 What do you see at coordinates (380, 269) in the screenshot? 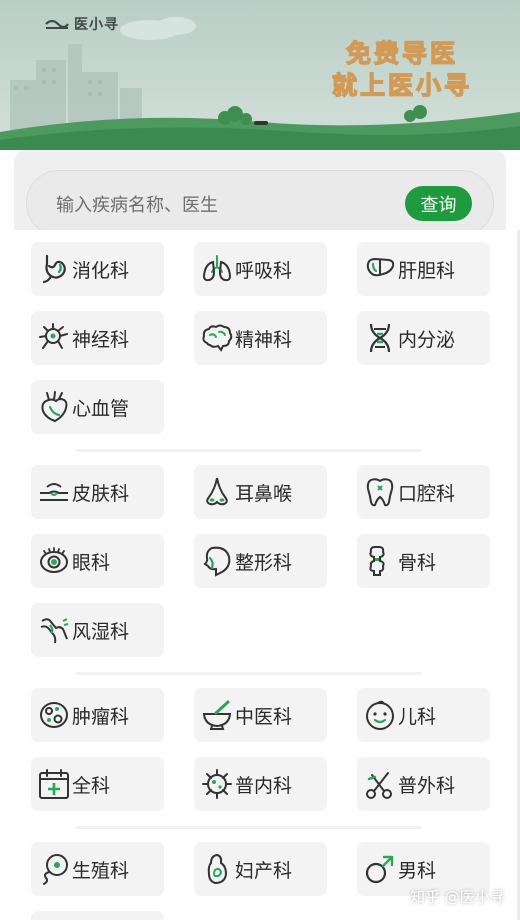
I see `liver-icon` at bounding box center [380, 269].